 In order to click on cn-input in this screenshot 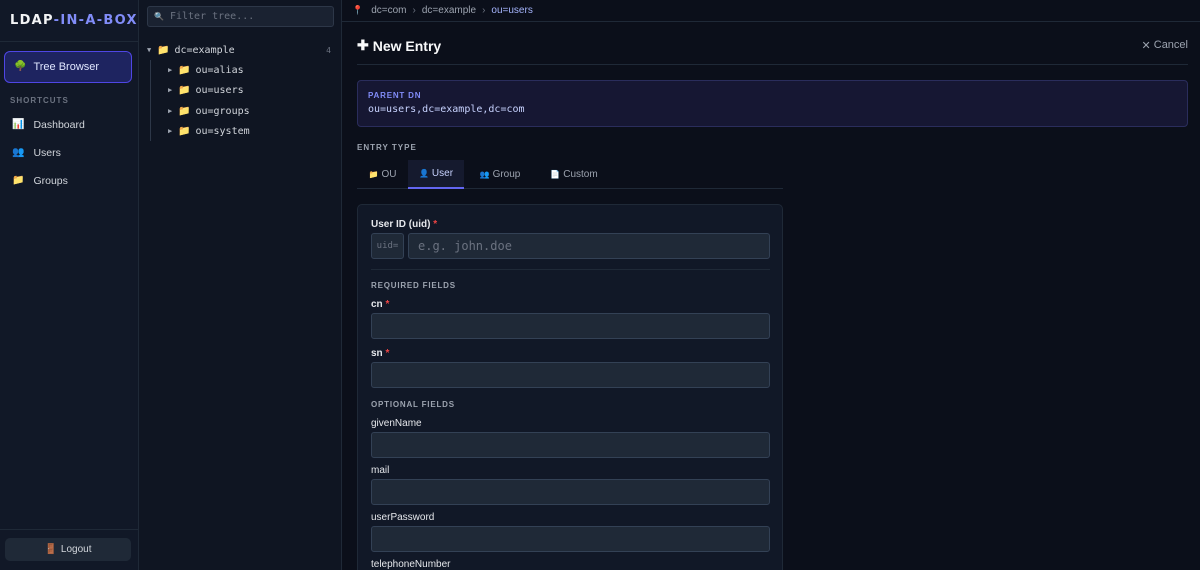, I will do `click(570, 326)`.